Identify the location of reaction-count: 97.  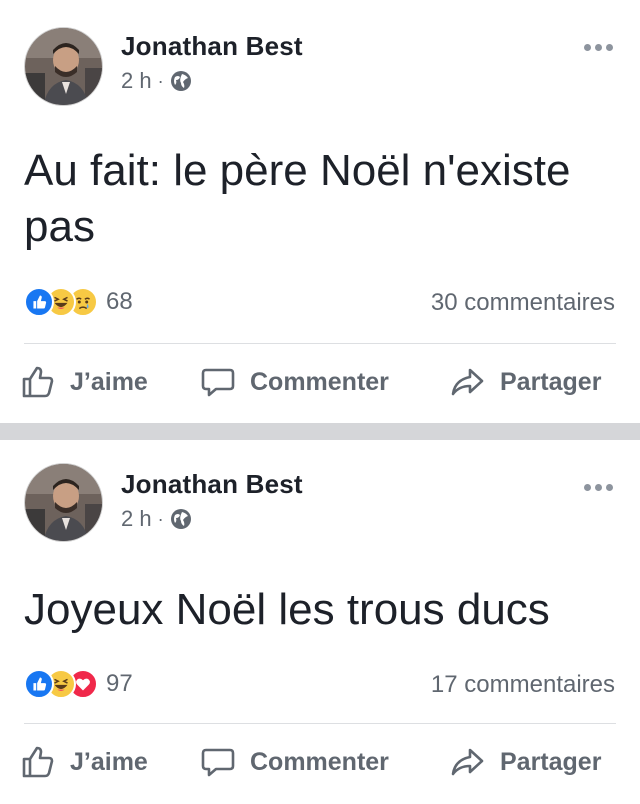
(119, 683).